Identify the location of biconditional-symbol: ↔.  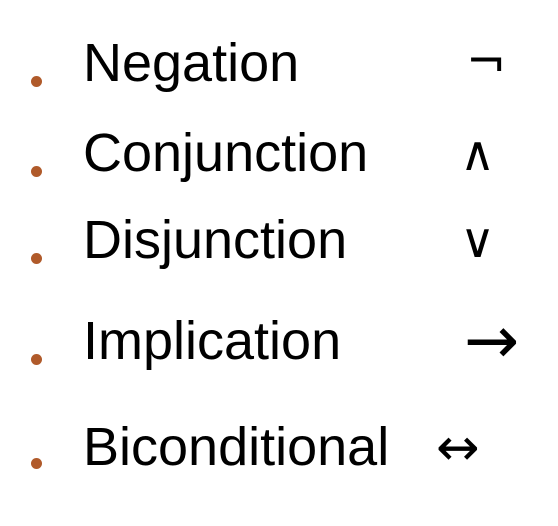
(458, 448).